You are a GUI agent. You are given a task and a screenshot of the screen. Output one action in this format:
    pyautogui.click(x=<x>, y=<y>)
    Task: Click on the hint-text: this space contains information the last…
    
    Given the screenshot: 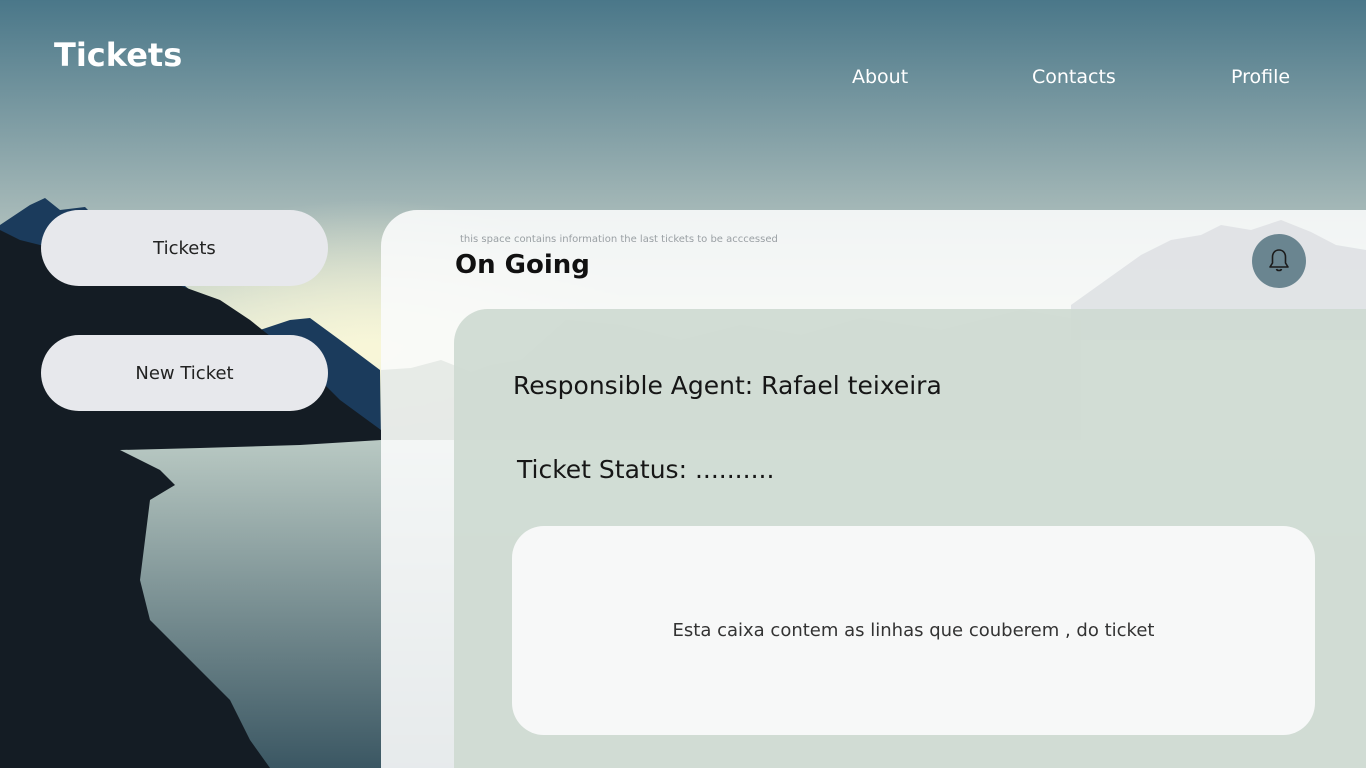 What is the action you would take?
    pyautogui.click(x=619, y=239)
    